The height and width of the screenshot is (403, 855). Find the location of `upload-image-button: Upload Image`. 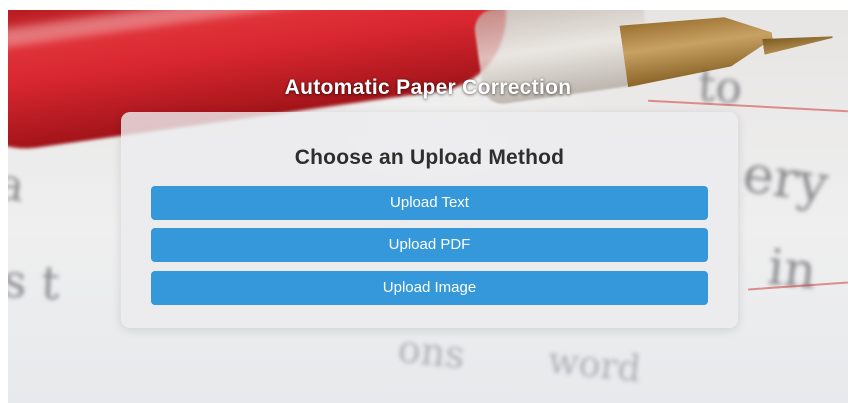

upload-image-button: Upload Image is located at coordinates (429, 288).